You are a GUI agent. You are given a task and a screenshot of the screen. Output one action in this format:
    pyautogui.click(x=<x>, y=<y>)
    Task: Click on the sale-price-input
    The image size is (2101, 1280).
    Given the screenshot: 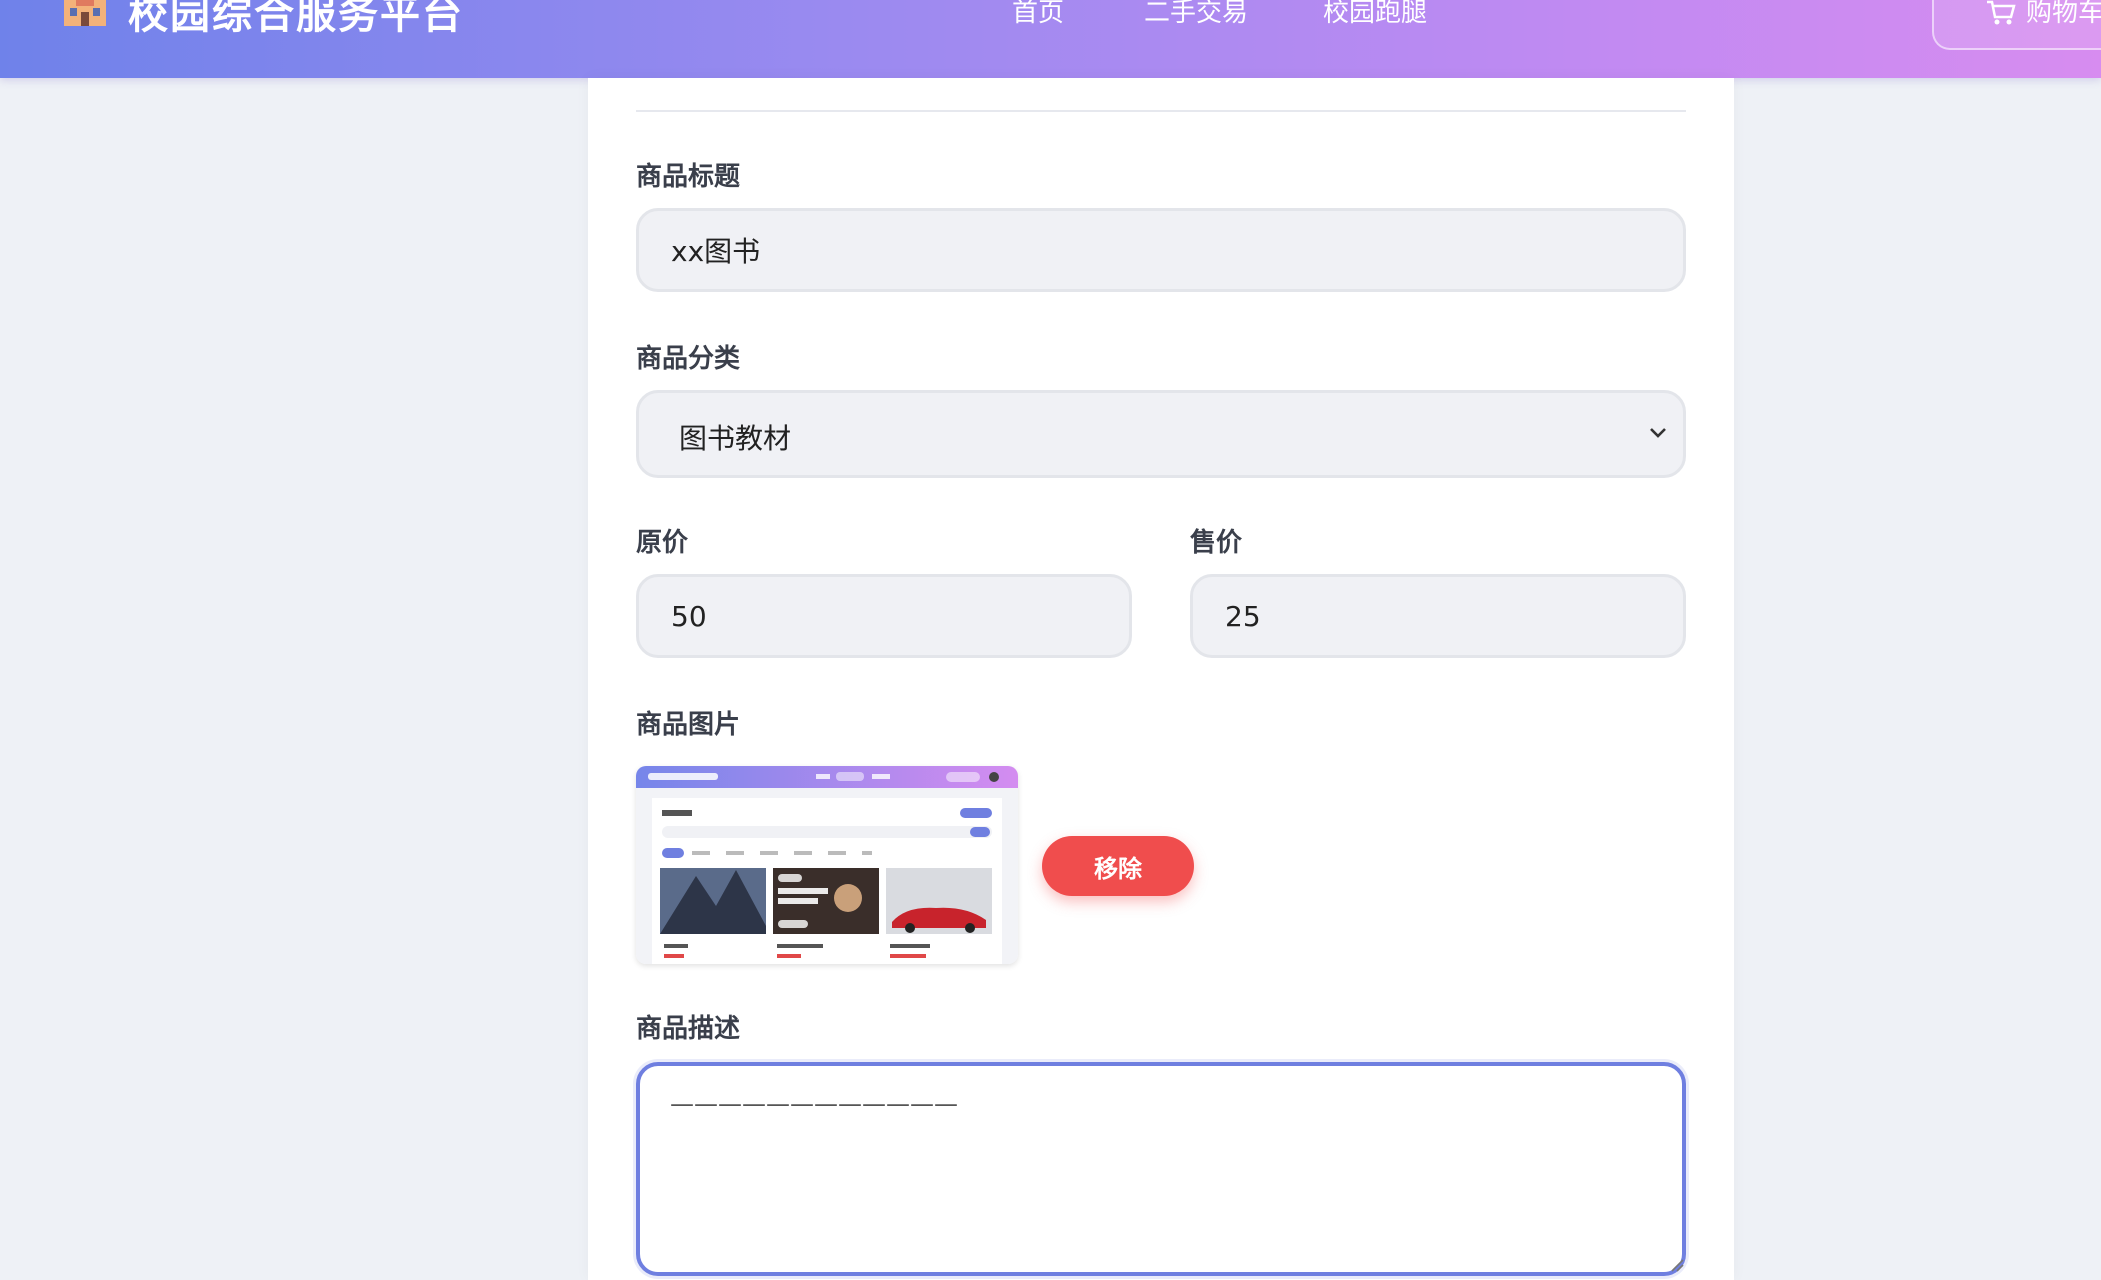 What is the action you would take?
    pyautogui.click(x=1438, y=616)
    